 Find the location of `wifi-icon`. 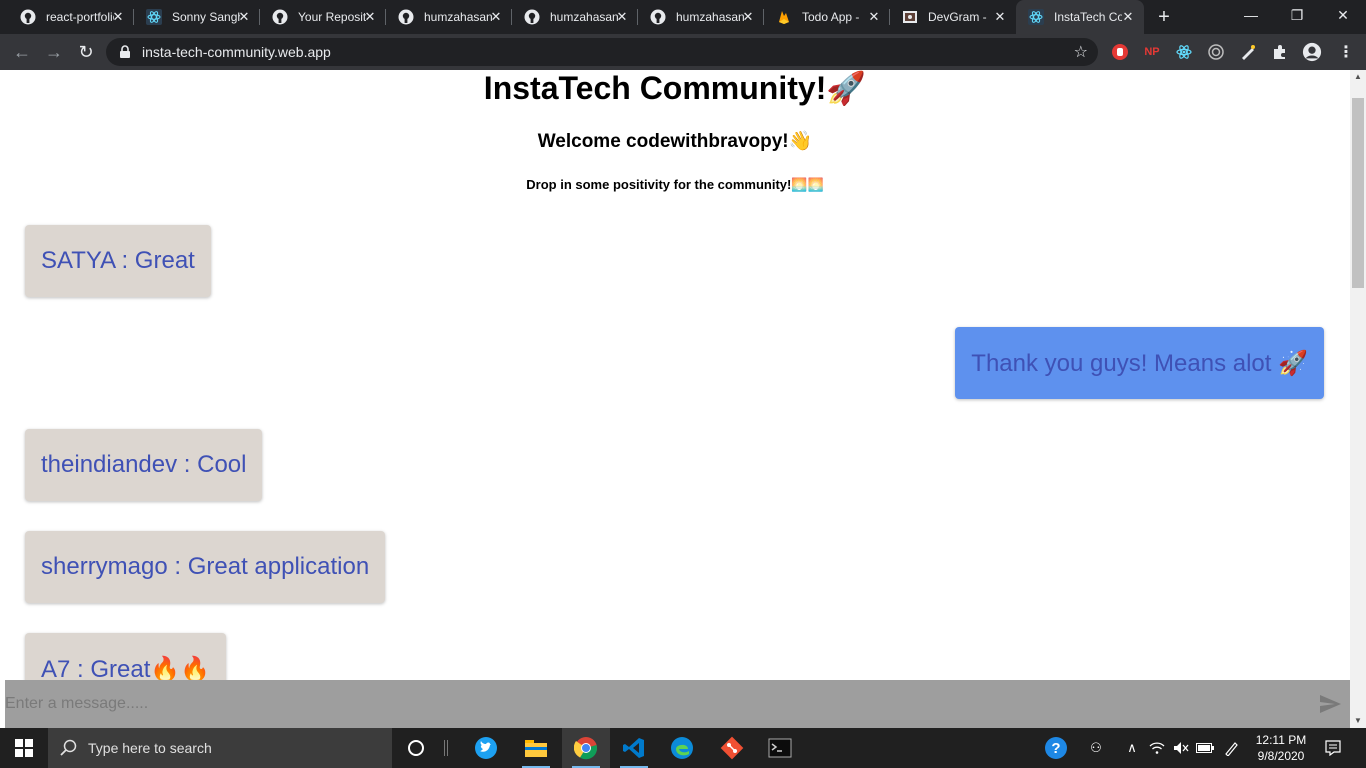

wifi-icon is located at coordinates (1157, 748).